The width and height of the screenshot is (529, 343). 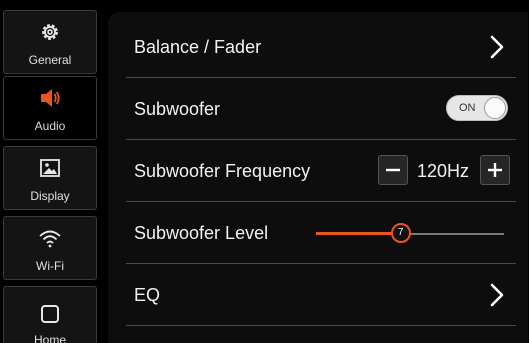 I want to click on image-icon, so click(x=50, y=169).